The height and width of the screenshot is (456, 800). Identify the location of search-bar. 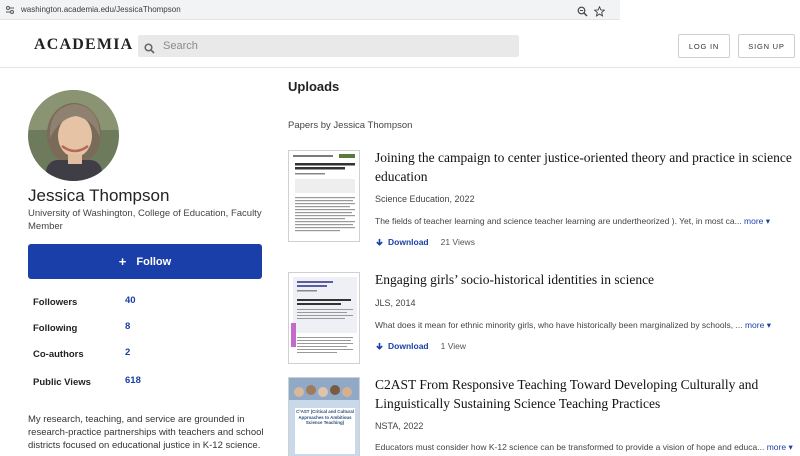
(328, 46).